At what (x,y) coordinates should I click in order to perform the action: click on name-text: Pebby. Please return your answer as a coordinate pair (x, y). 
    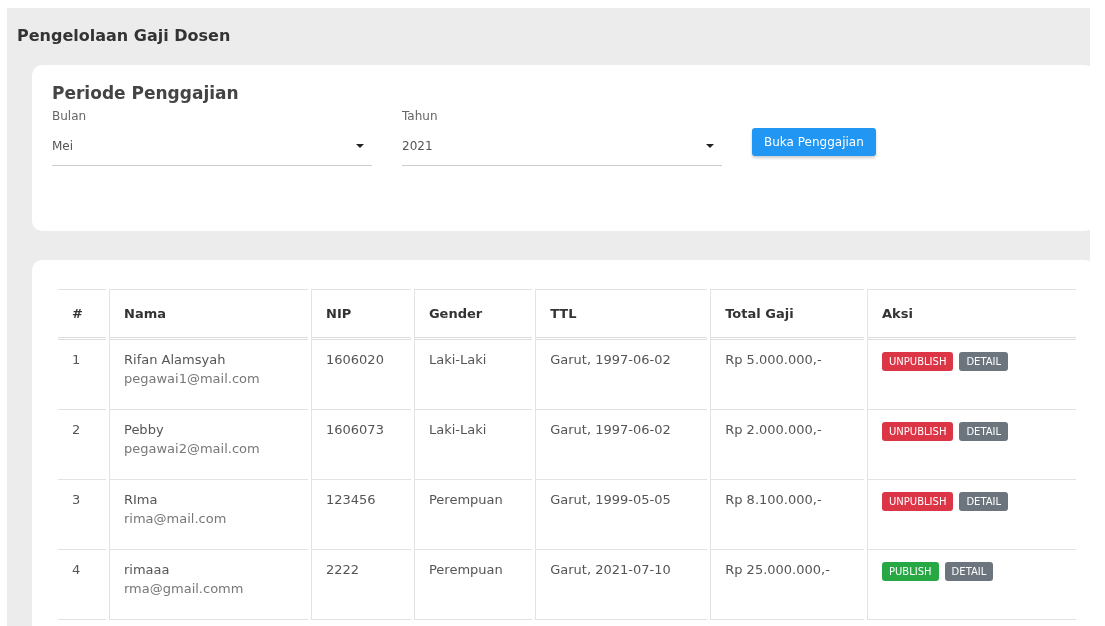
    Looking at the image, I should click on (144, 429).